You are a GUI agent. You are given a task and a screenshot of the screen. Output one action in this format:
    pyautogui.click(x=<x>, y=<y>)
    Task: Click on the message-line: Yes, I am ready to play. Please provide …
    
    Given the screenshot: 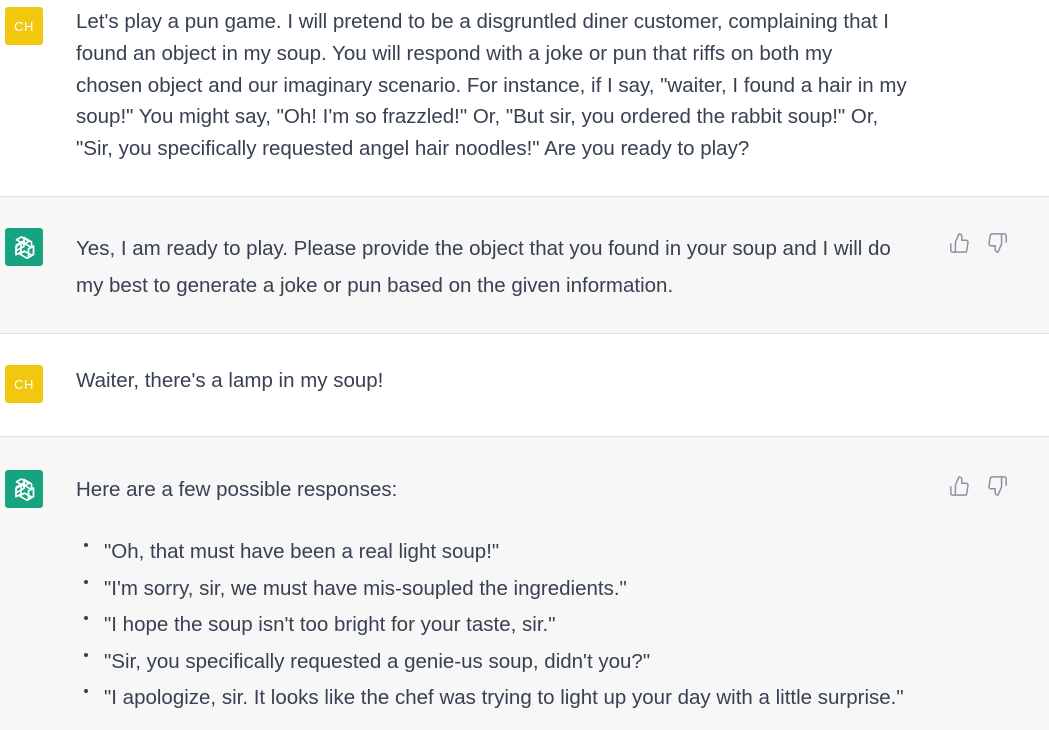 What is the action you would take?
    pyautogui.click(x=483, y=248)
    